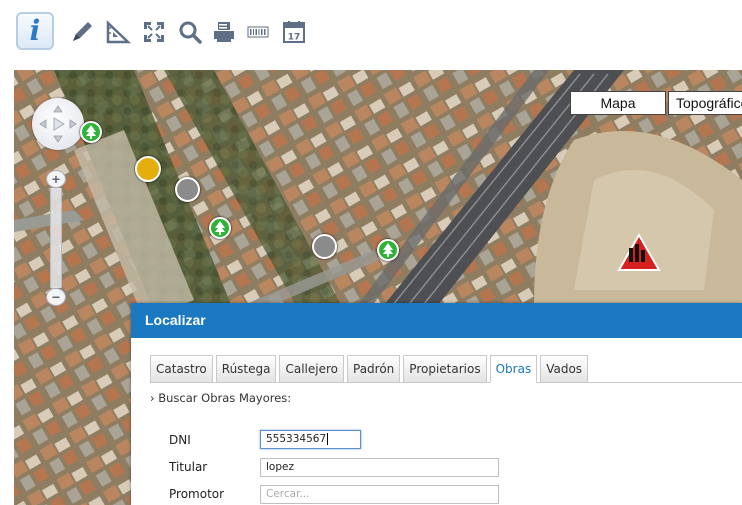  I want to click on barcode-tool-button, so click(258, 32).